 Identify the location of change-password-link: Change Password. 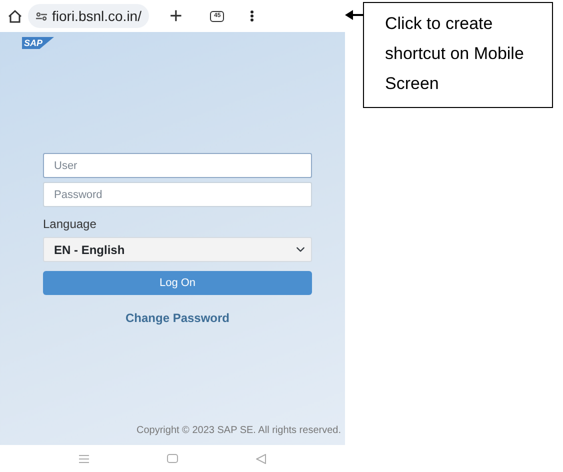
(177, 318).